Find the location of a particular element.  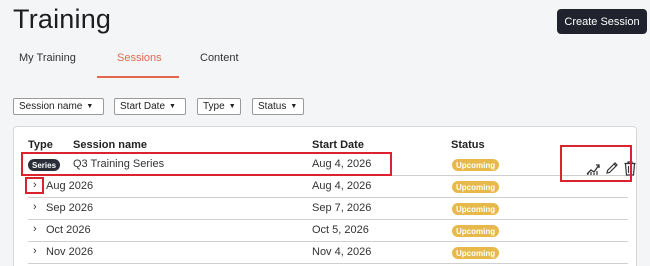

series-badge: Series is located at coordinates (44, 165).